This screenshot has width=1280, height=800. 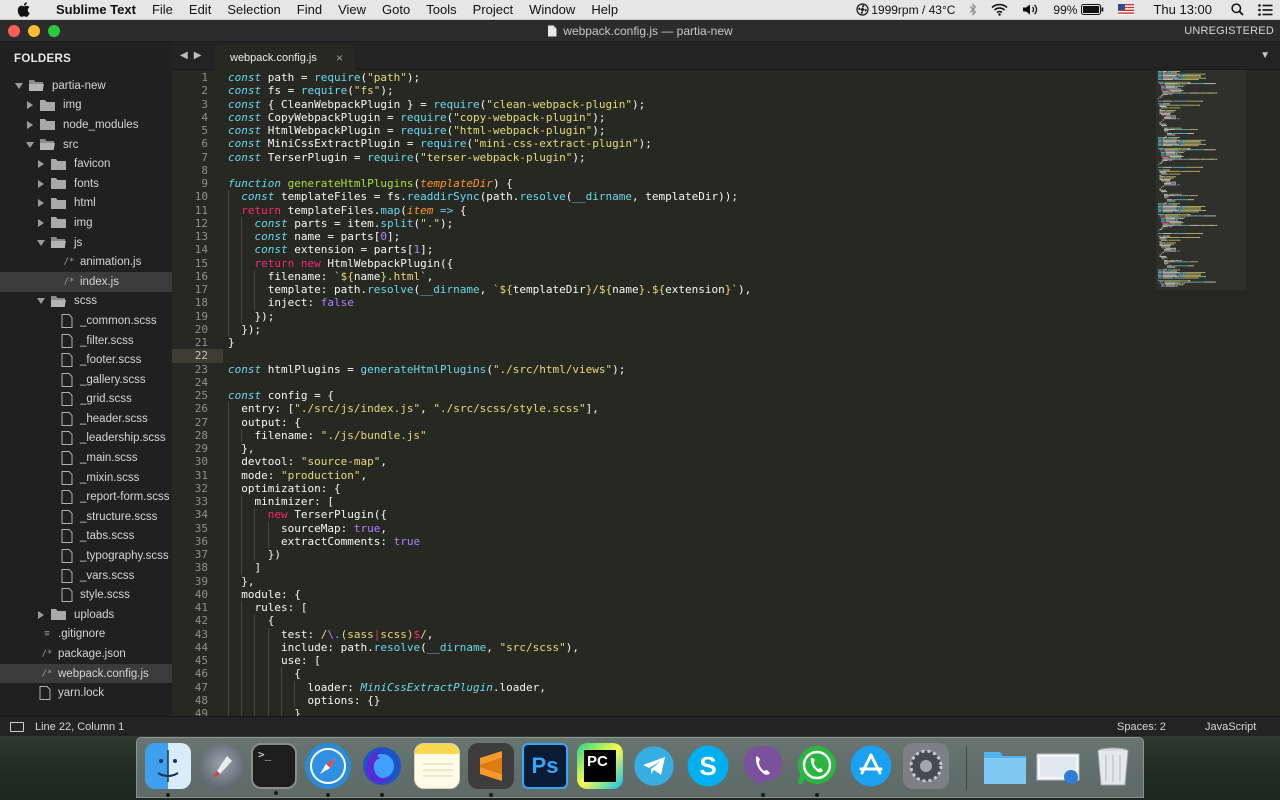 What do you see at coordinates (600, 766) in the screenshot?
I see `pycharm-icon: PC` at bounding box center [600, 766].